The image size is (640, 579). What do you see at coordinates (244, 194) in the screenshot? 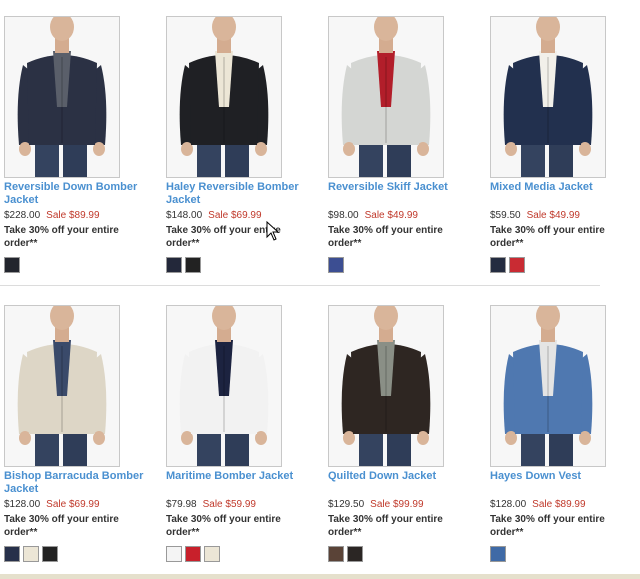
I see `product-title-link: Haley Reversible Bomber Jacket` at bounding box center [244, 194].